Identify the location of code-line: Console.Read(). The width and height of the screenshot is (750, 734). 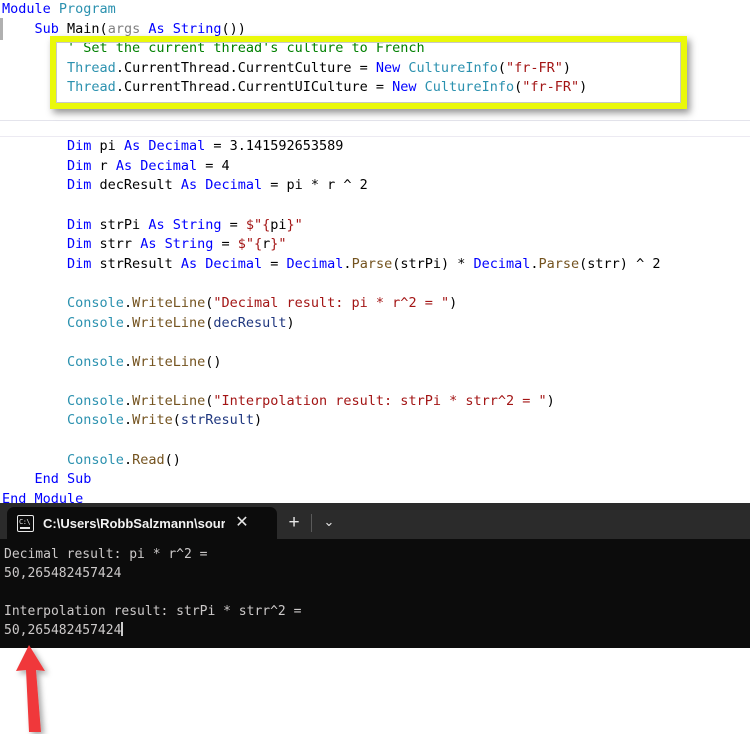
(375, 461).